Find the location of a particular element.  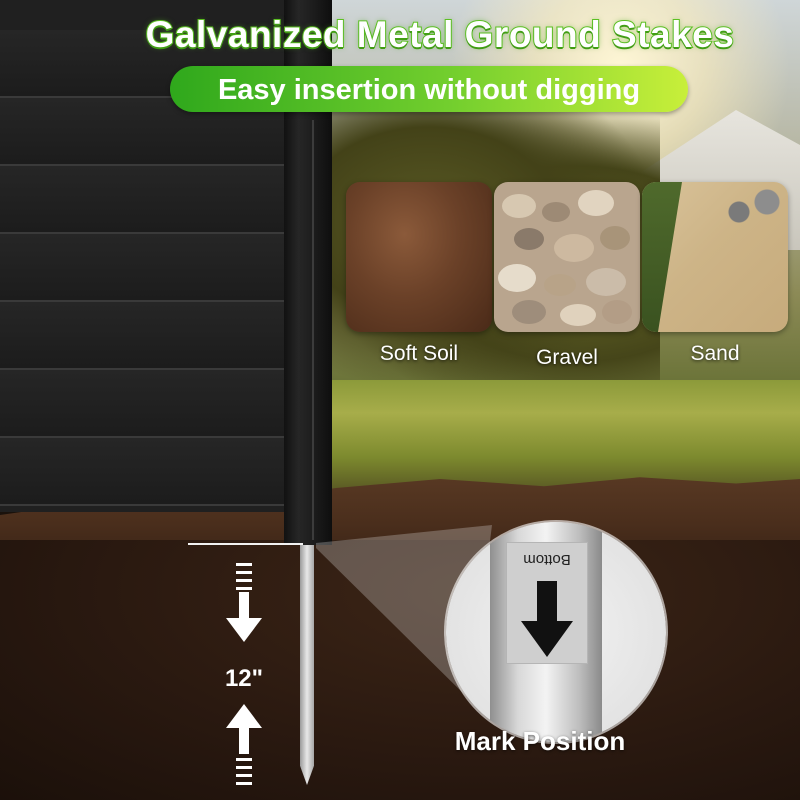

up-arrow-icon is located at coordinates (244, 729).